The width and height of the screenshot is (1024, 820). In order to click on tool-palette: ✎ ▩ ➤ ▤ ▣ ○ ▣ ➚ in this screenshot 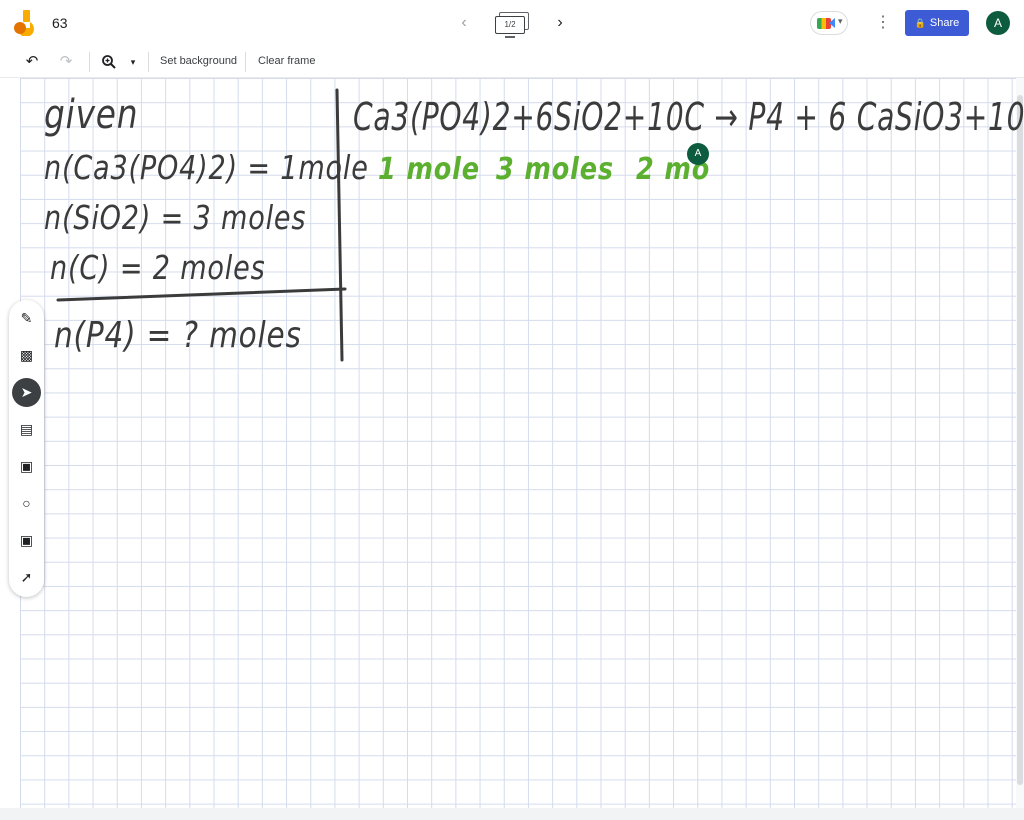, I will do `click(26, 448)`.